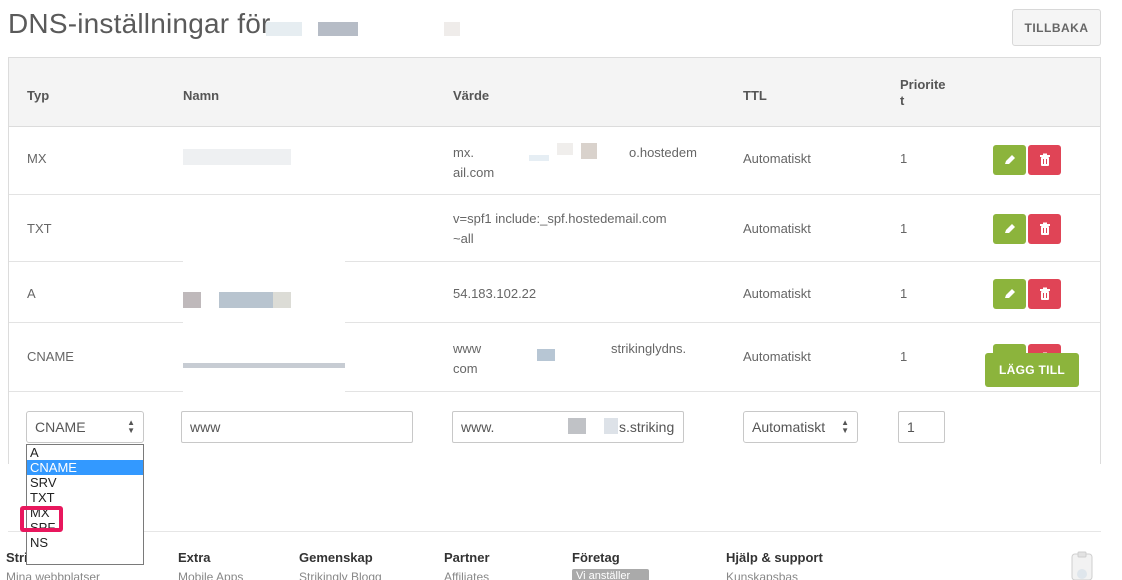 The image size is (1122, 580). I want to click on footer-divider, so click(554, 531).